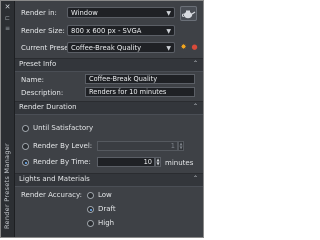 The width and height of the screenshot is (320, 240). I want to click on current-preset-label: Current Preset:, so click(47, 48).